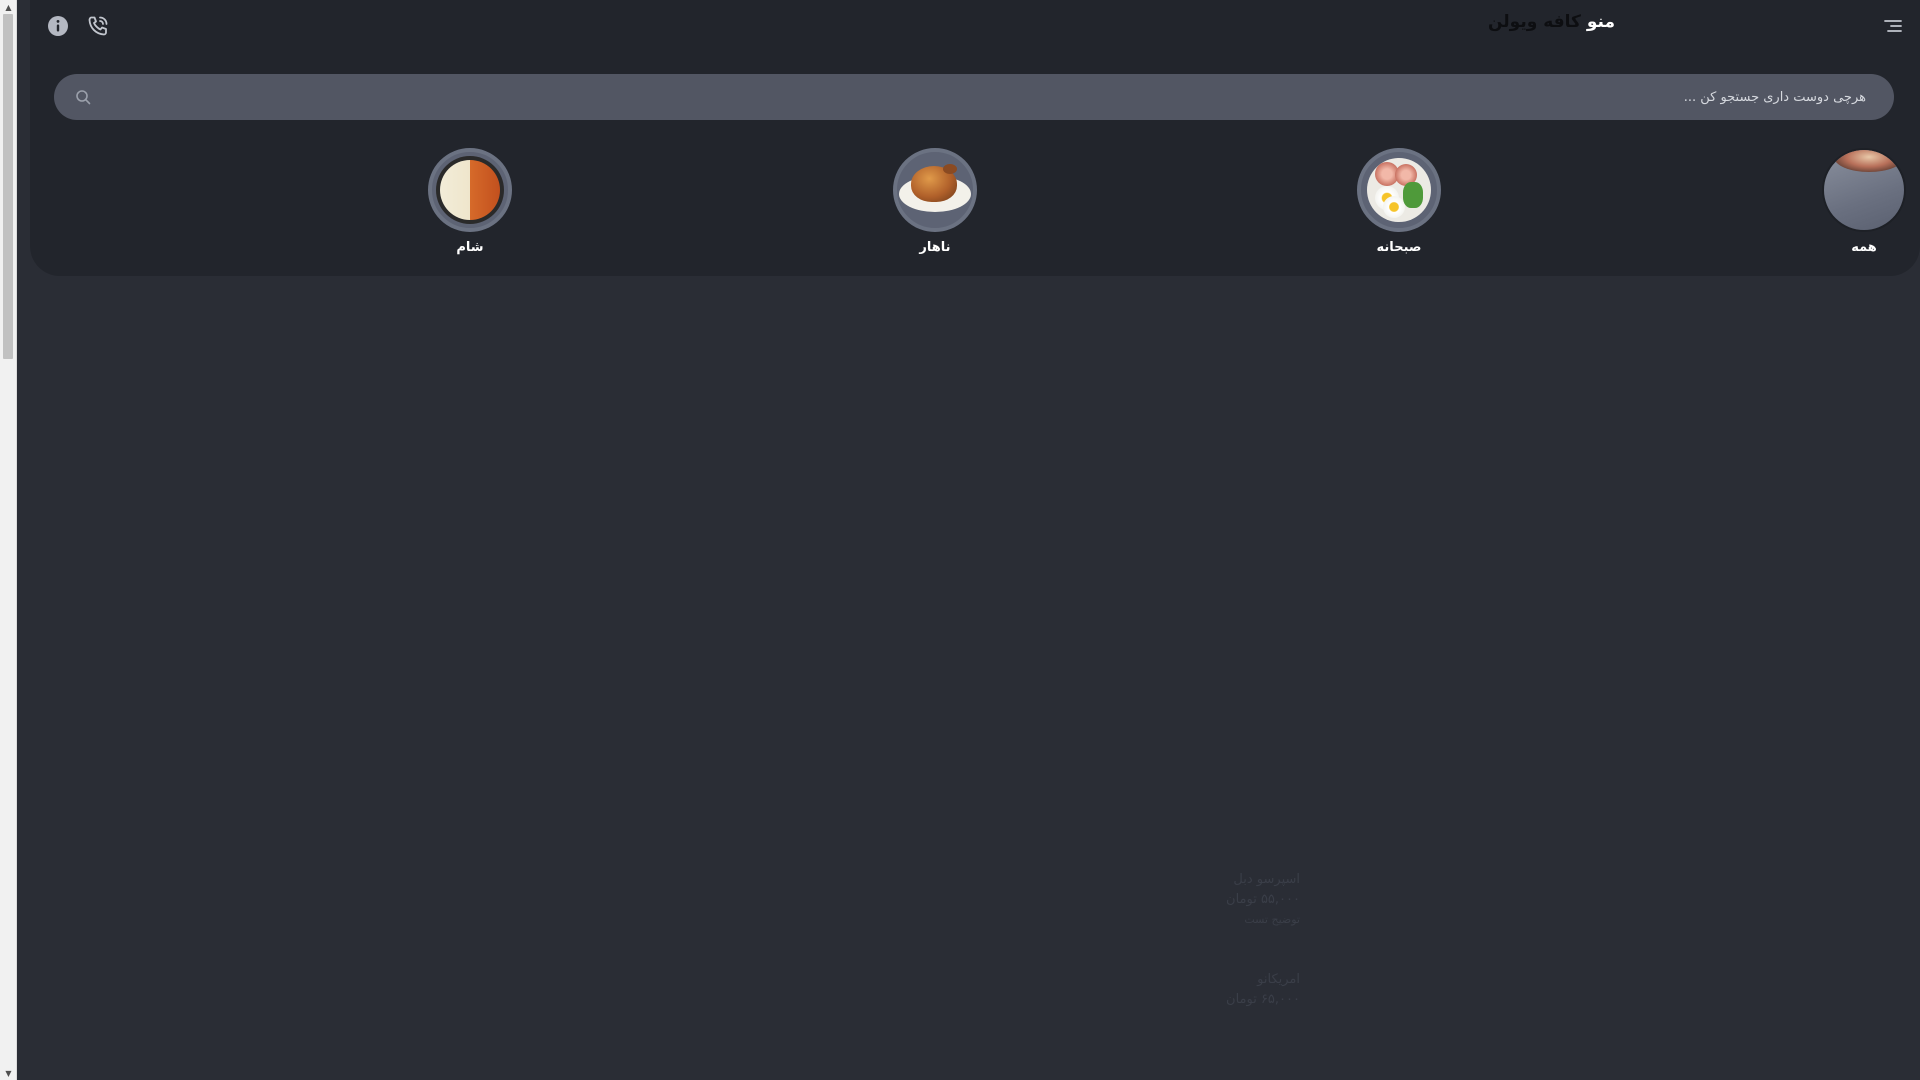 The height and width of the screenshot is (1080, 1920). Describe the element at coordinates (935, 190) in the screenshot. I see `category-lunch-image` at that location.